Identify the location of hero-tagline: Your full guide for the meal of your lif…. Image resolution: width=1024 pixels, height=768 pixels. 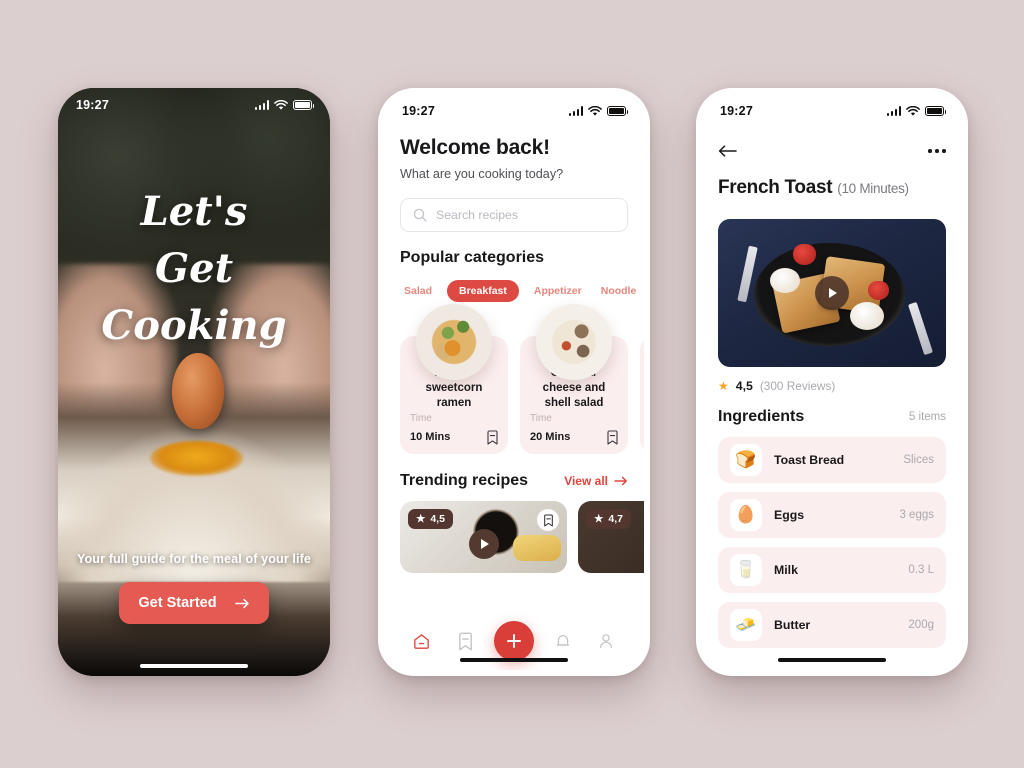
(194, 559).